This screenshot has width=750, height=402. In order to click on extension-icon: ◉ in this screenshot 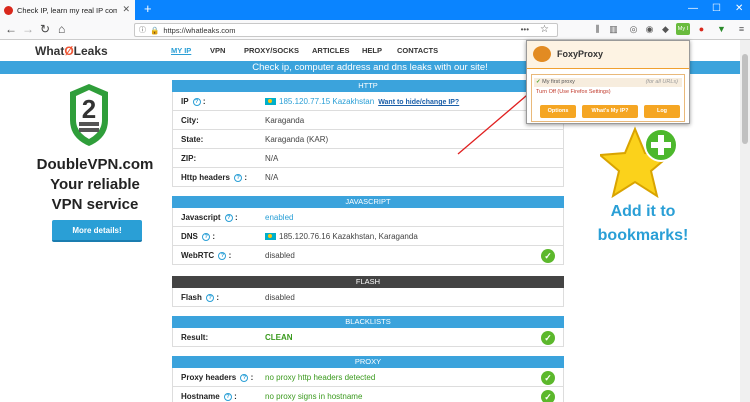, I will do `click(649, 29)`.